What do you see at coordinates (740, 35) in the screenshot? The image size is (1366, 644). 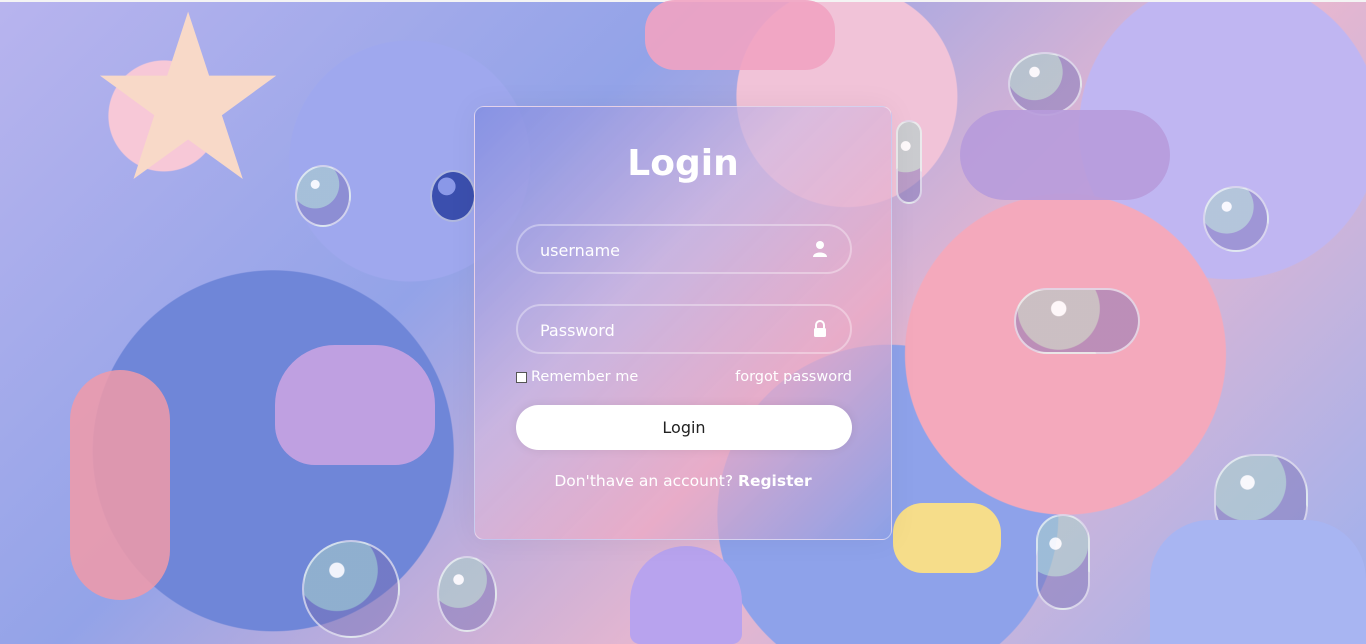 I see `seahorse-illustration` at bounding box center [740, 35].